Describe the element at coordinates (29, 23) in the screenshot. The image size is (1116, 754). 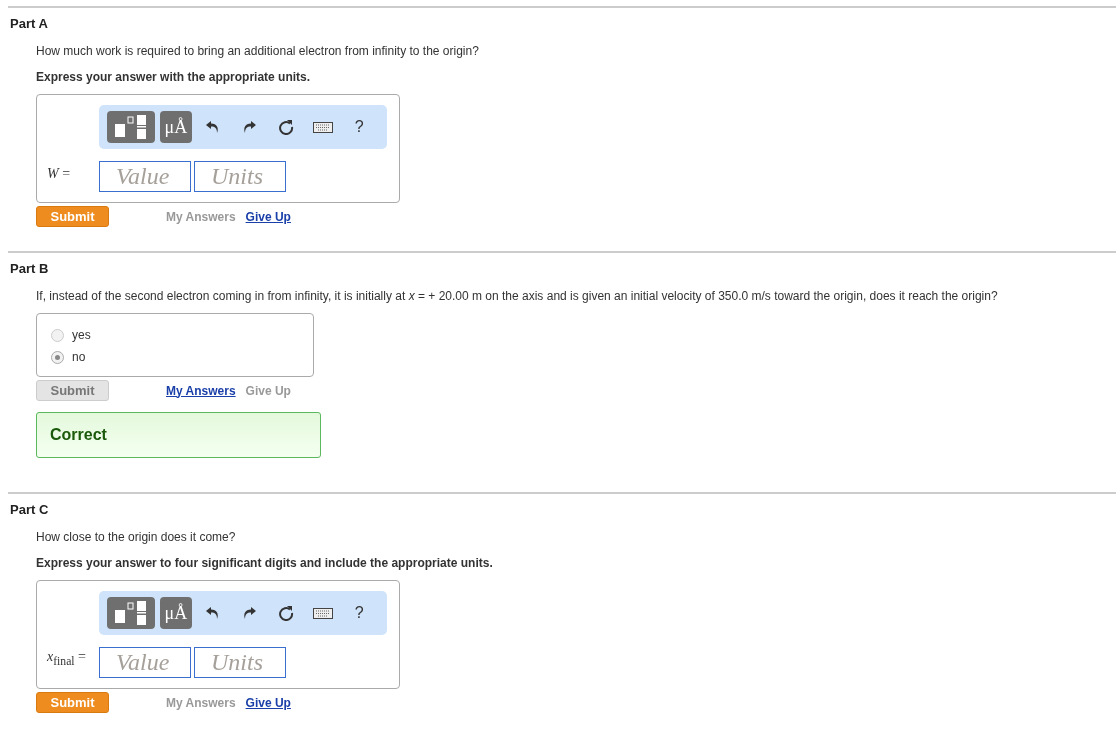
I see `part-title: Part A` at that location.